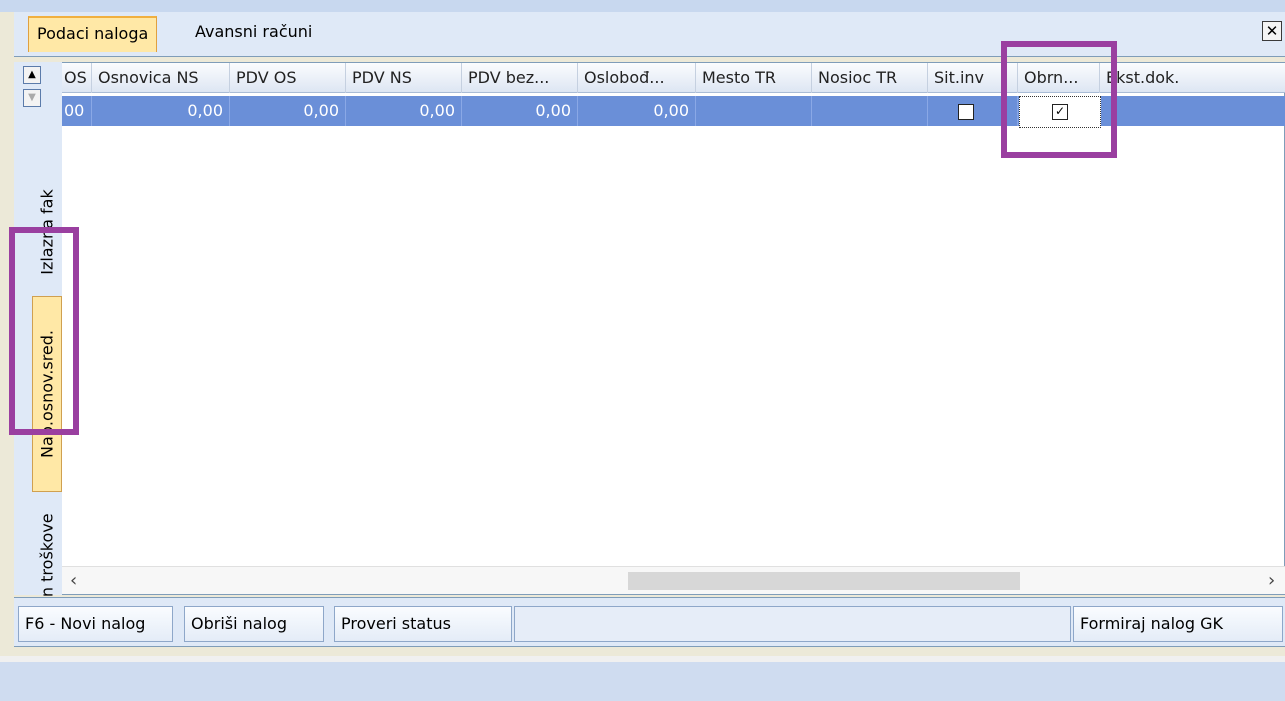 The height and width of the screenshot is (701, 1285). What do you see at coordinates (870, 111) in the screenshot?
I see `cell-nosioc-tr` at bounding box center [870, 111].